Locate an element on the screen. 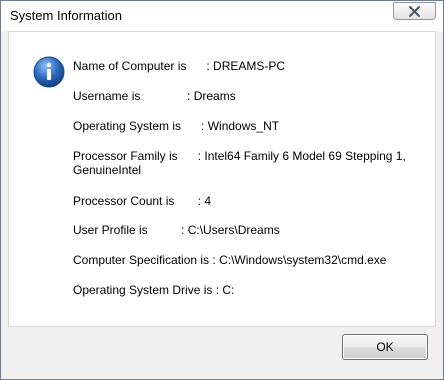  system-drive-line: Operating System Drive is : C: is located at coordinates (154, 290).